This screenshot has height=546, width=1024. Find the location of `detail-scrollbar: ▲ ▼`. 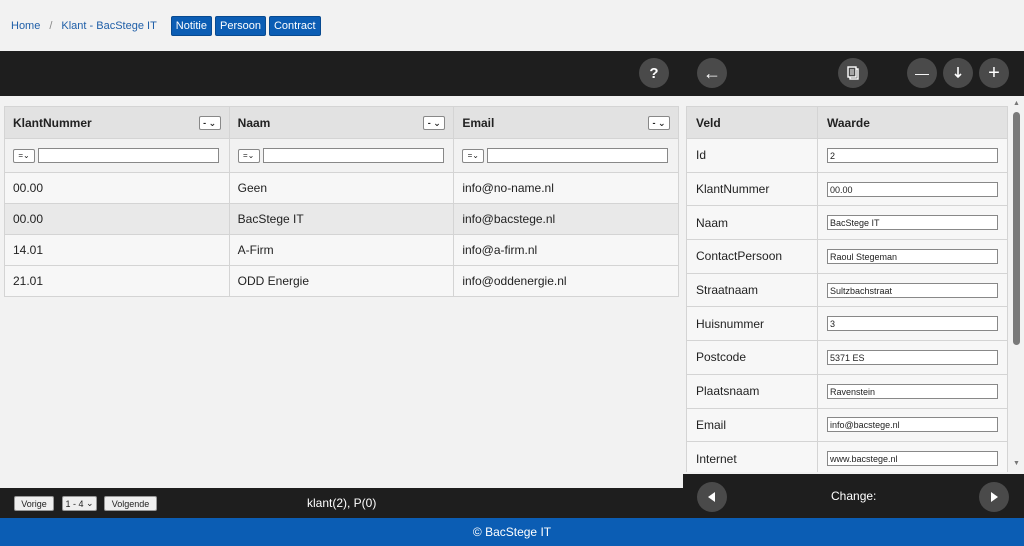

detail-scrollbar: ▲ ▼ is located at coordinates (1017, 284).